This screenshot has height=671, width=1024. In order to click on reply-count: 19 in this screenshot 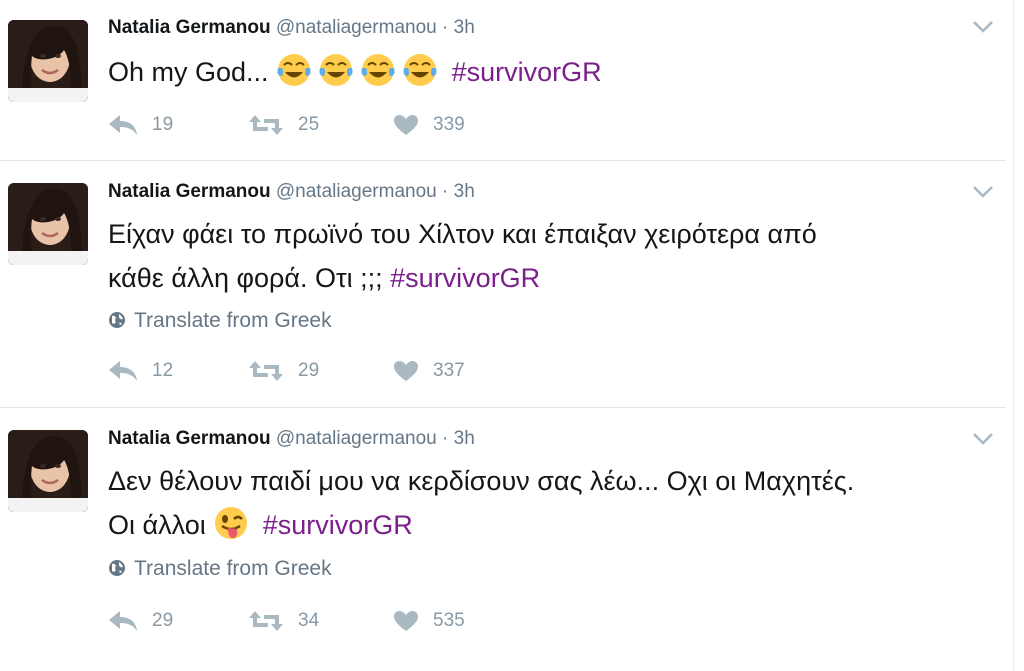, I will do `click(163, 124)`.